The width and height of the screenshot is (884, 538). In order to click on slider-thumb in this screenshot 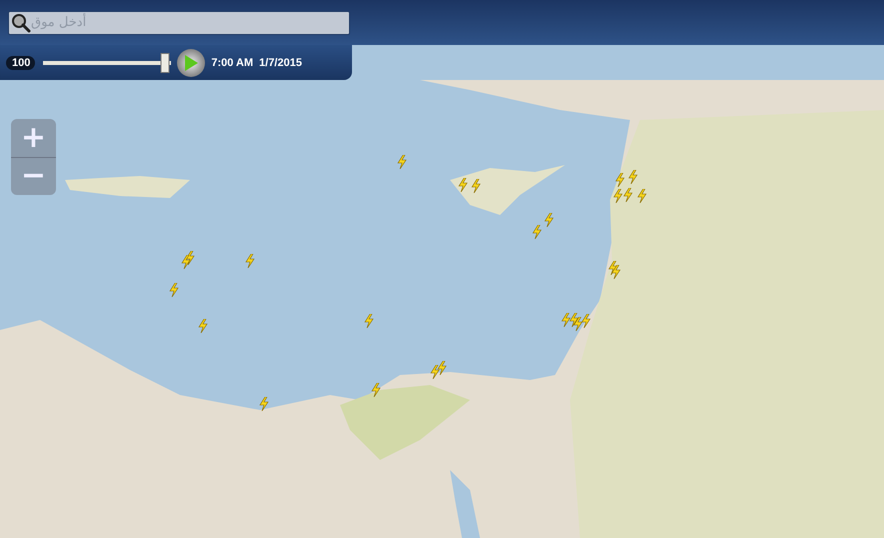, I will do `click(165, 62)`.